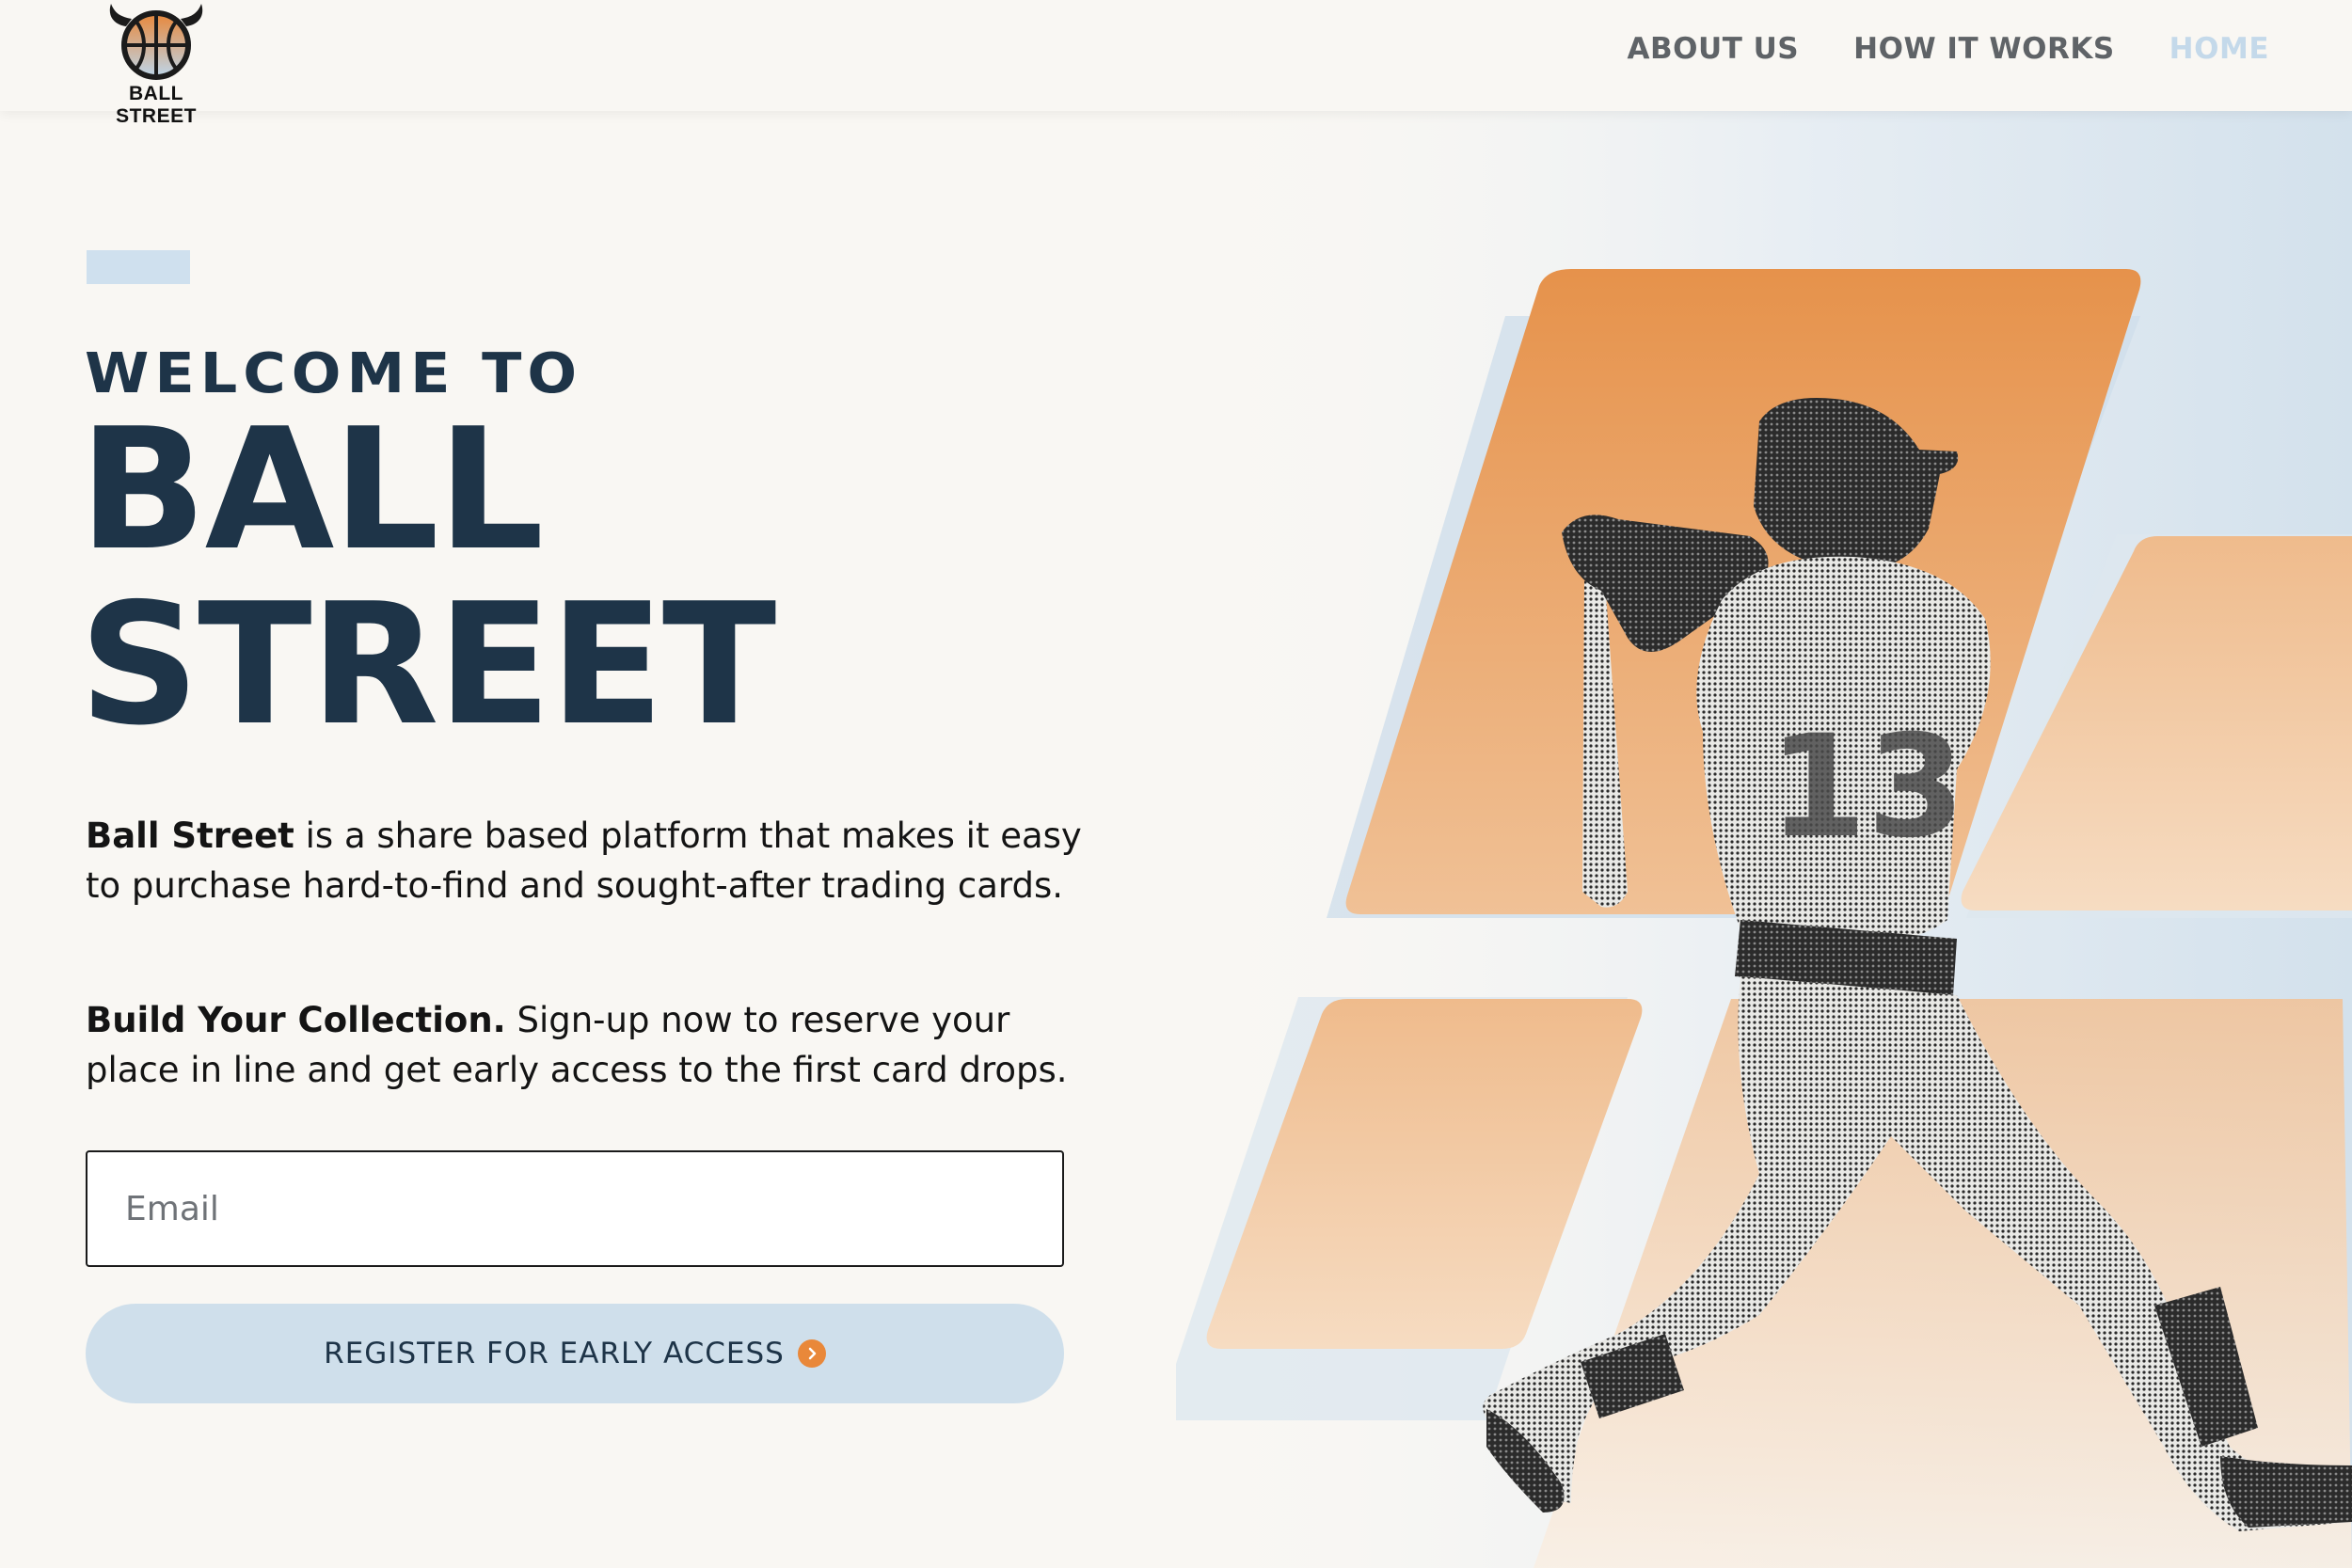 The width and height of the screenshot is (2352, 1568). What do you see at coordinates (1984, 49) in the screenshot?
I see `nav-how-it-works: HOW IT WORKS` at bounding box center [1984, 49].